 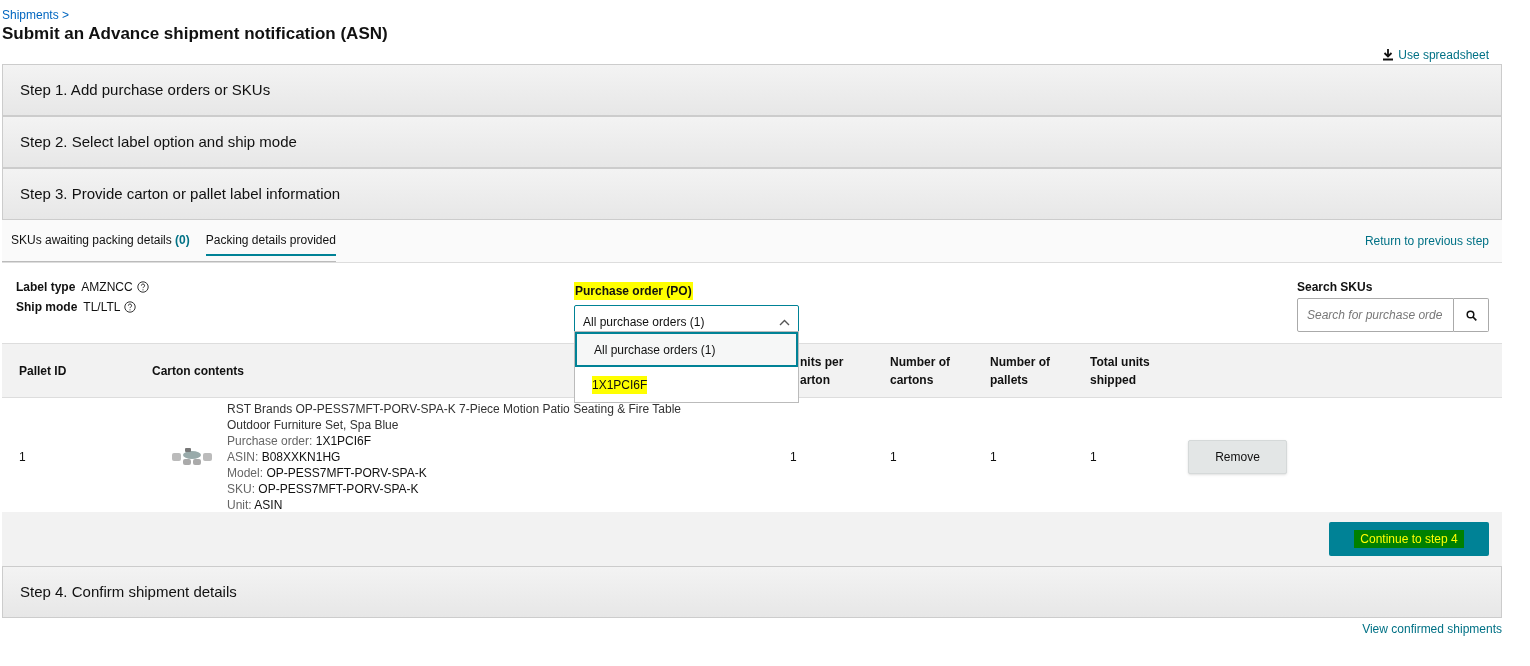 What do you see at coordinates (43, 371) in the screenshot?
I see `column-header: Pallet ID` at bounding box center [43, 371].